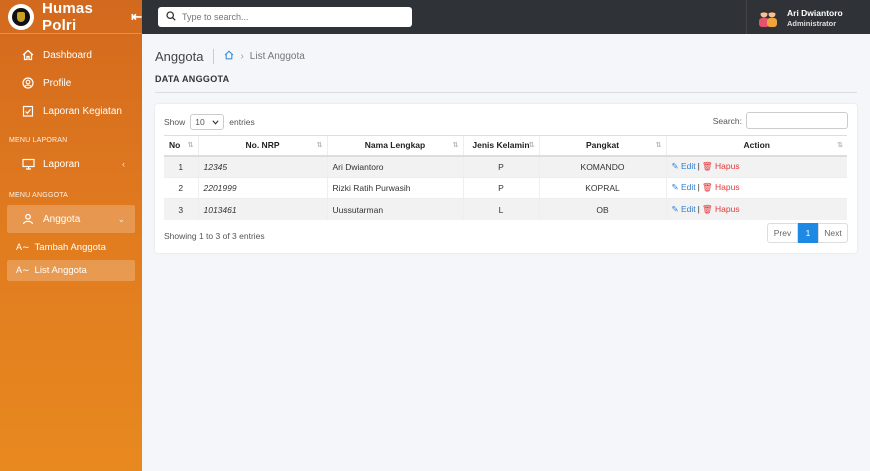 The image size is (870, 471). I want to click on chevron-right-icon: ›, so click(242, 56).